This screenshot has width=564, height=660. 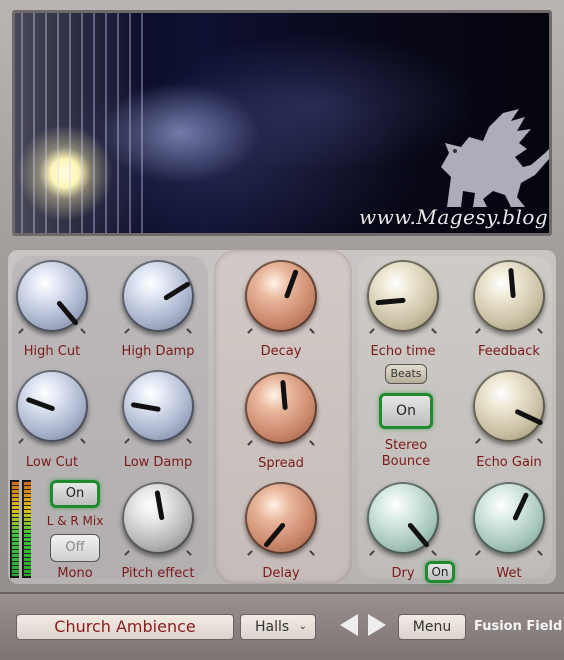 What do you see at coordinates (377, 625) in the screenshot?
I see `next-preset-icon` at bounding box center [377, 625].